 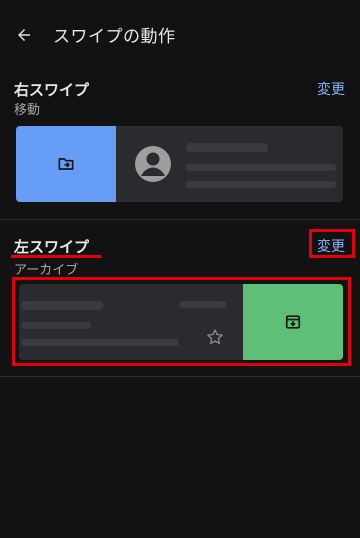 I want to click on move-to-folder-icon, so click(x=66, y=164).